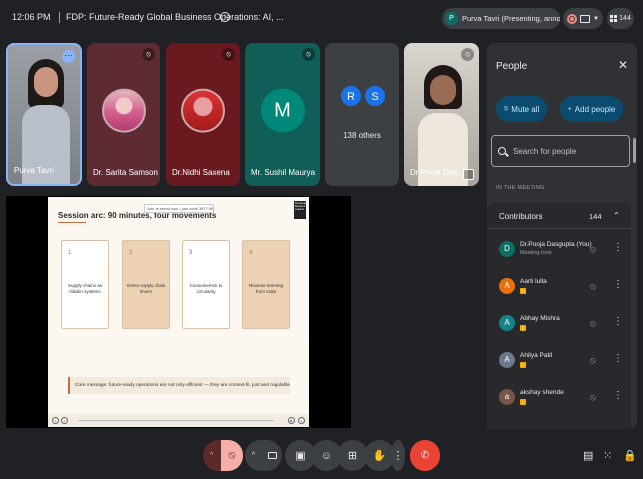  Describe the element at coordinates (502, 151) in the screenshot. I see `search-icon` at that location.